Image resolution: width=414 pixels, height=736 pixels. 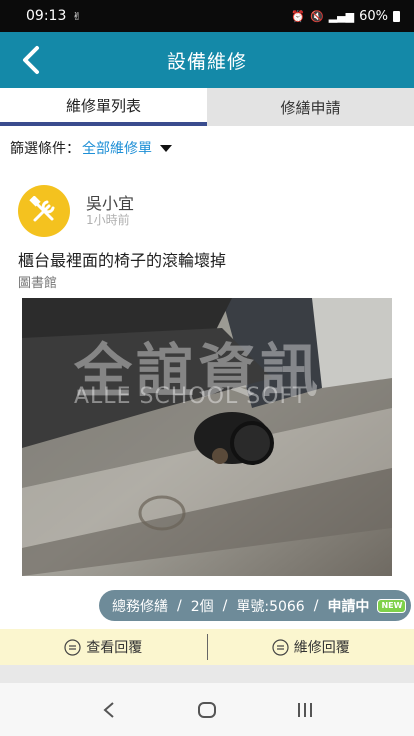 What do you see at coordinates (103, 107) in the screenshot?
I see `tab-repair-list: 維修單列表` at bounding box center [103, 107].